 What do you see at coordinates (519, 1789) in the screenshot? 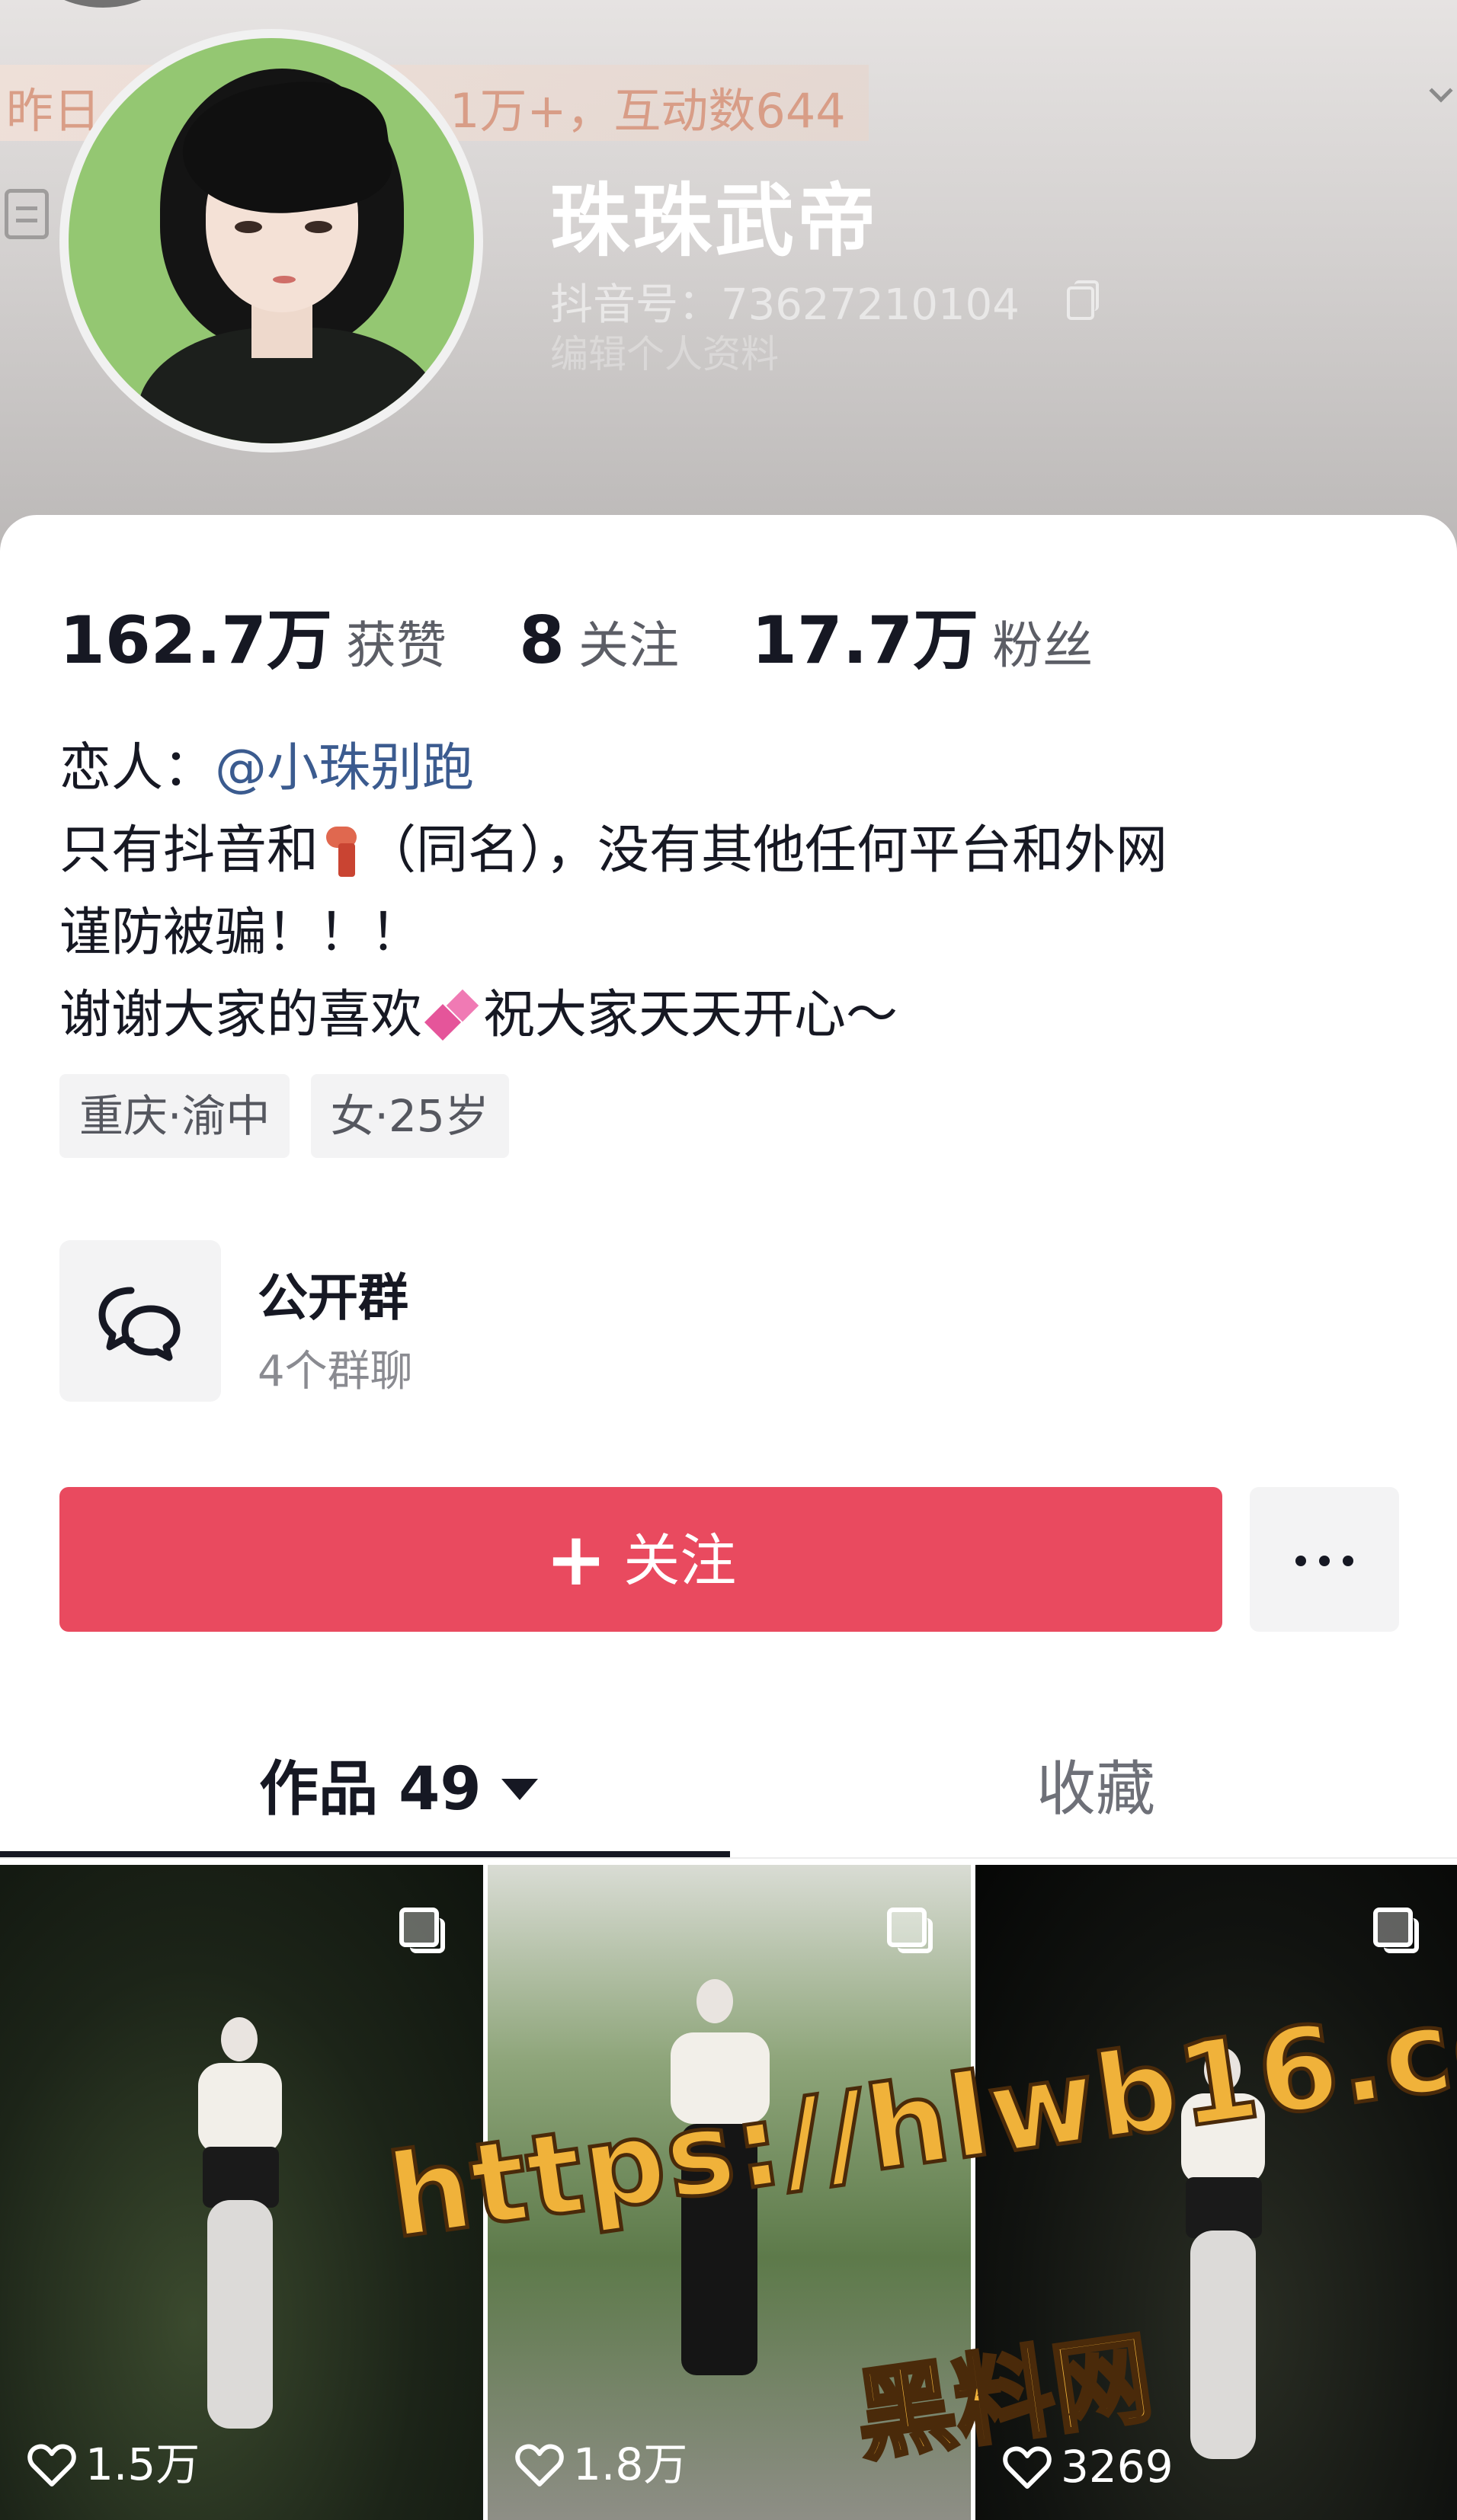
I see `dropdown-caret-icon` at bounding box center [519, 1789].